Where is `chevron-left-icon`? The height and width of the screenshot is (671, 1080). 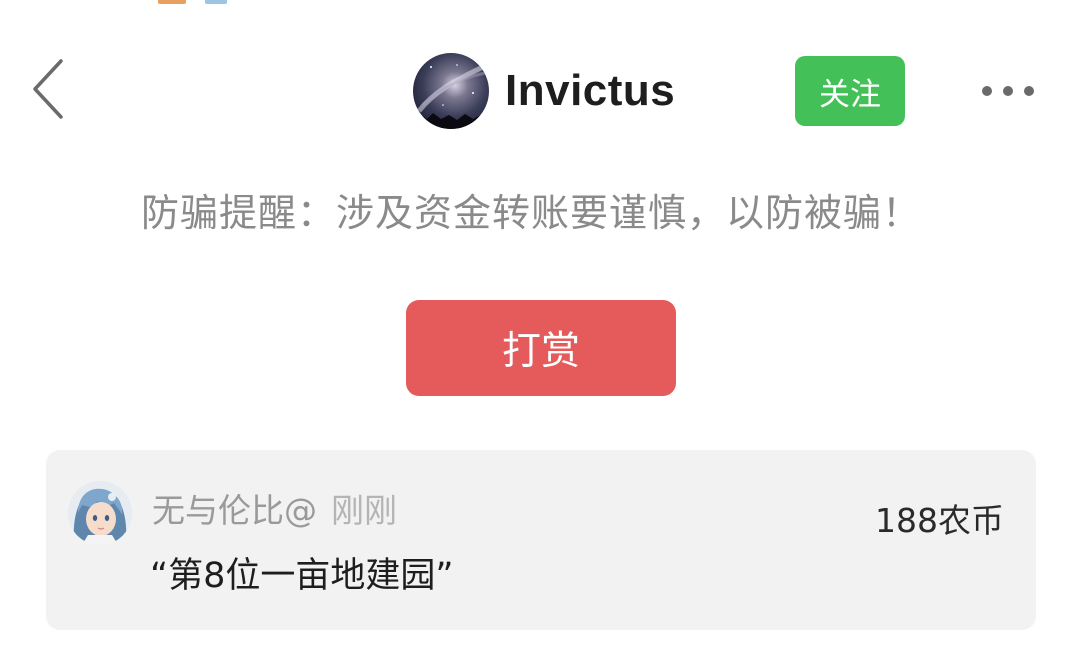
chevron-left-icon is located at coordinates (48, 91).